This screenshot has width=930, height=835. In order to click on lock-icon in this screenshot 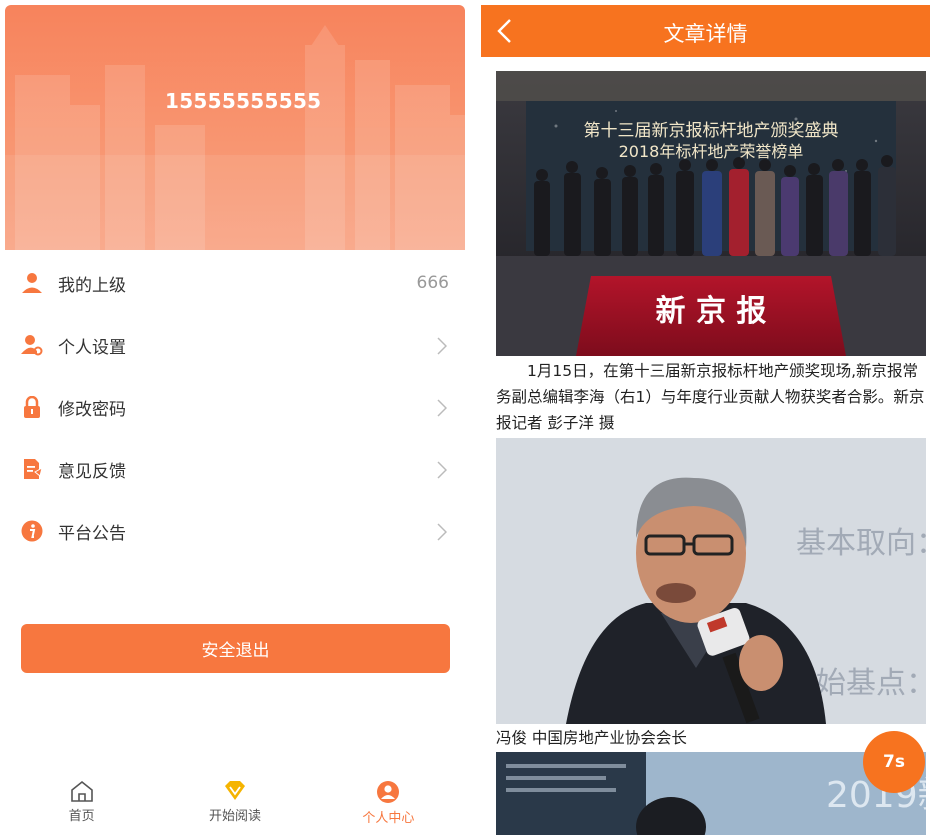, I will do `click(32, 407)`.